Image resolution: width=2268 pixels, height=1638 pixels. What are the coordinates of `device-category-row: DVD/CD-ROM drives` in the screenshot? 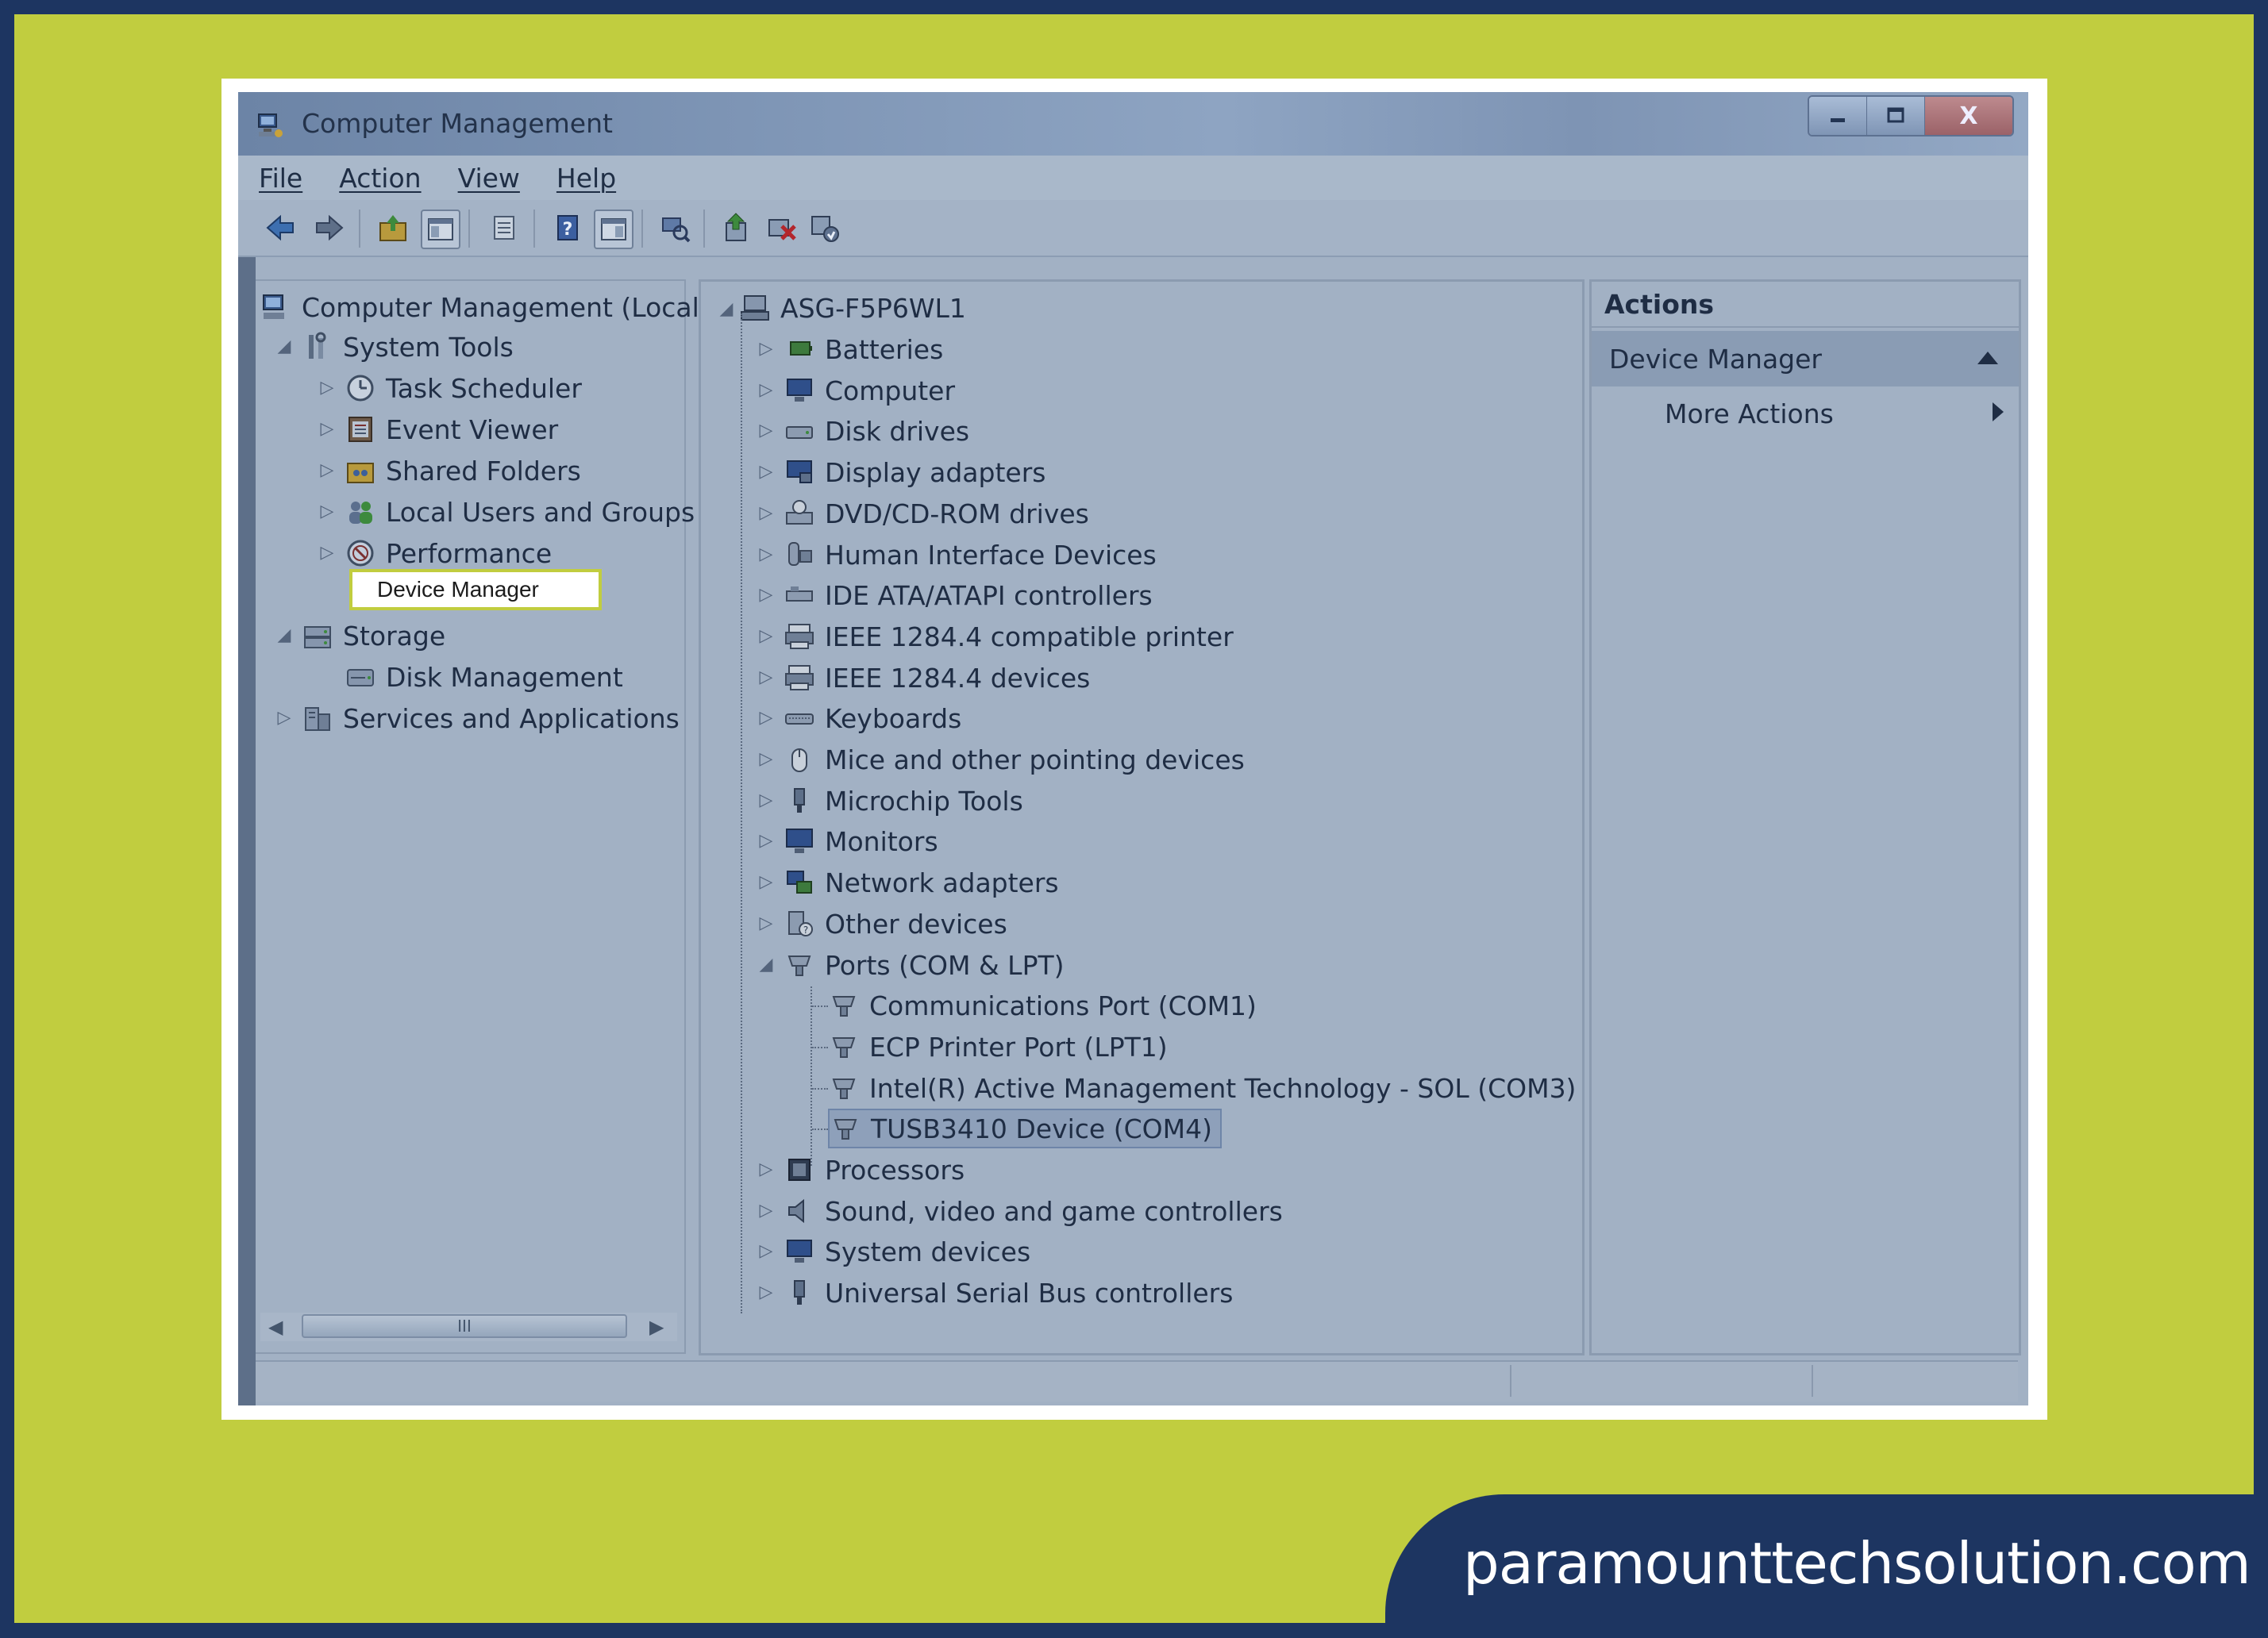 It's located at (936, 513).